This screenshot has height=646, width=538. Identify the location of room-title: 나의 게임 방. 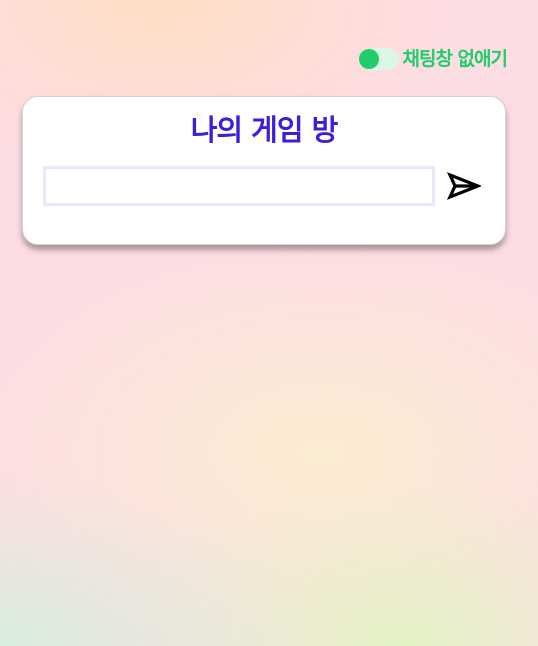
(264, 130).